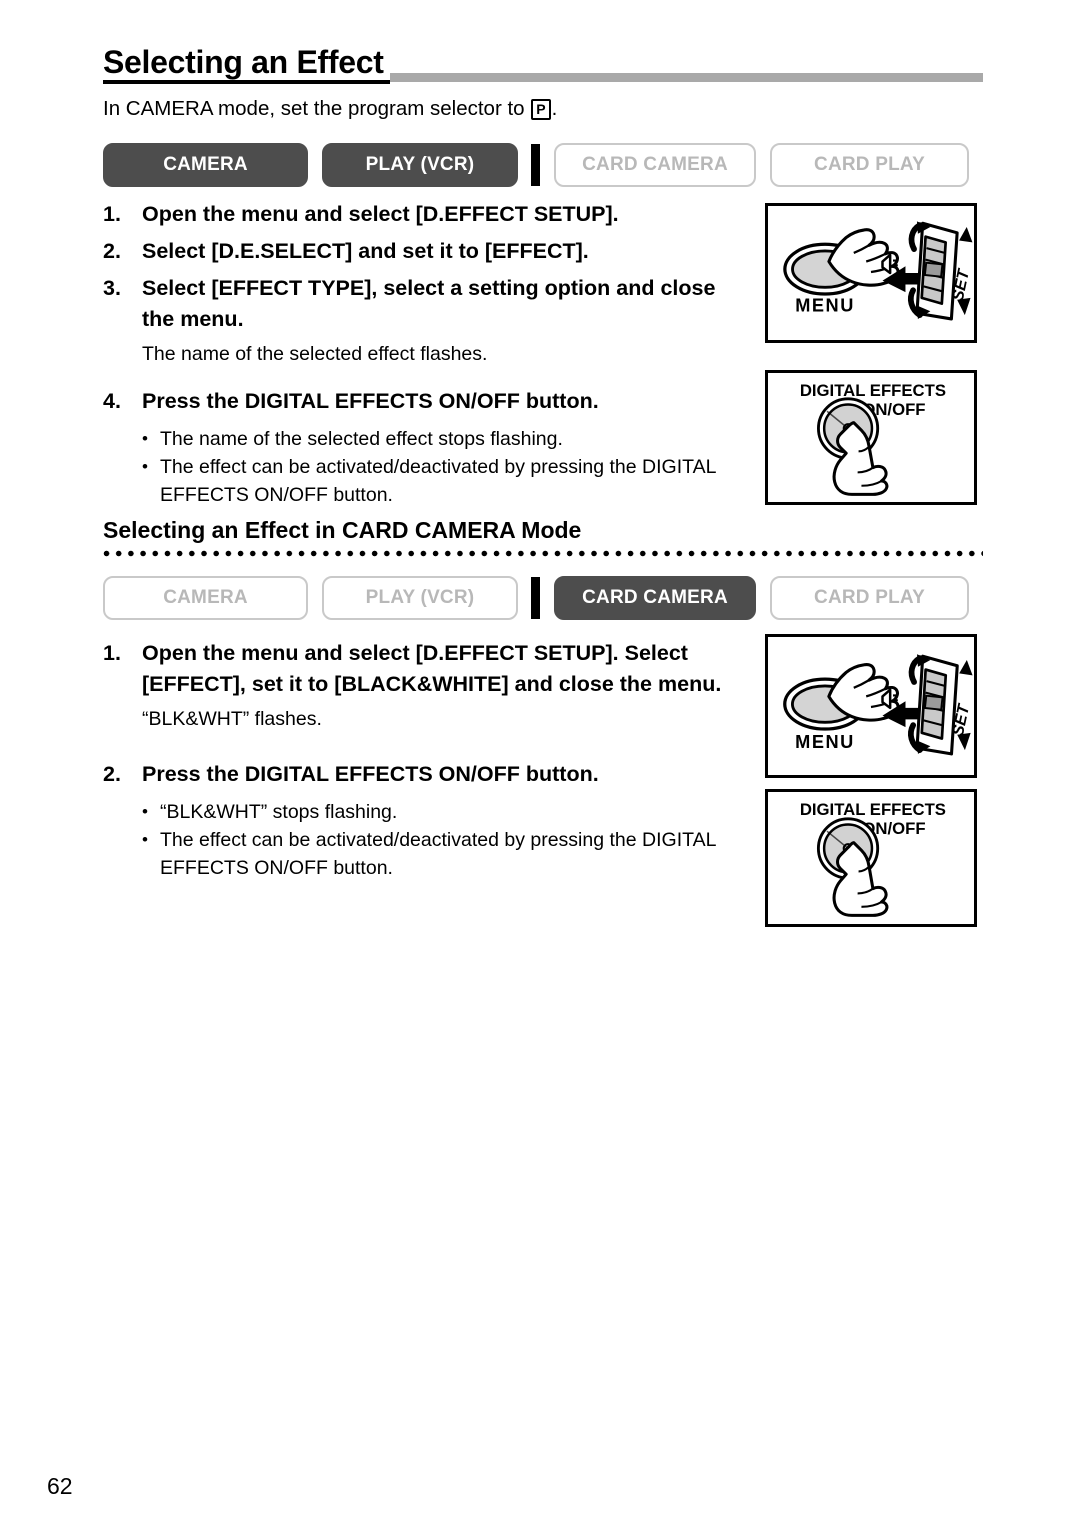 Image resolution: width=1080 pixels, height=1526 pixels. Describe the element at coordinates (246, 64) in the screenshot. I see `page-title: Selecting an Effect` at that location.